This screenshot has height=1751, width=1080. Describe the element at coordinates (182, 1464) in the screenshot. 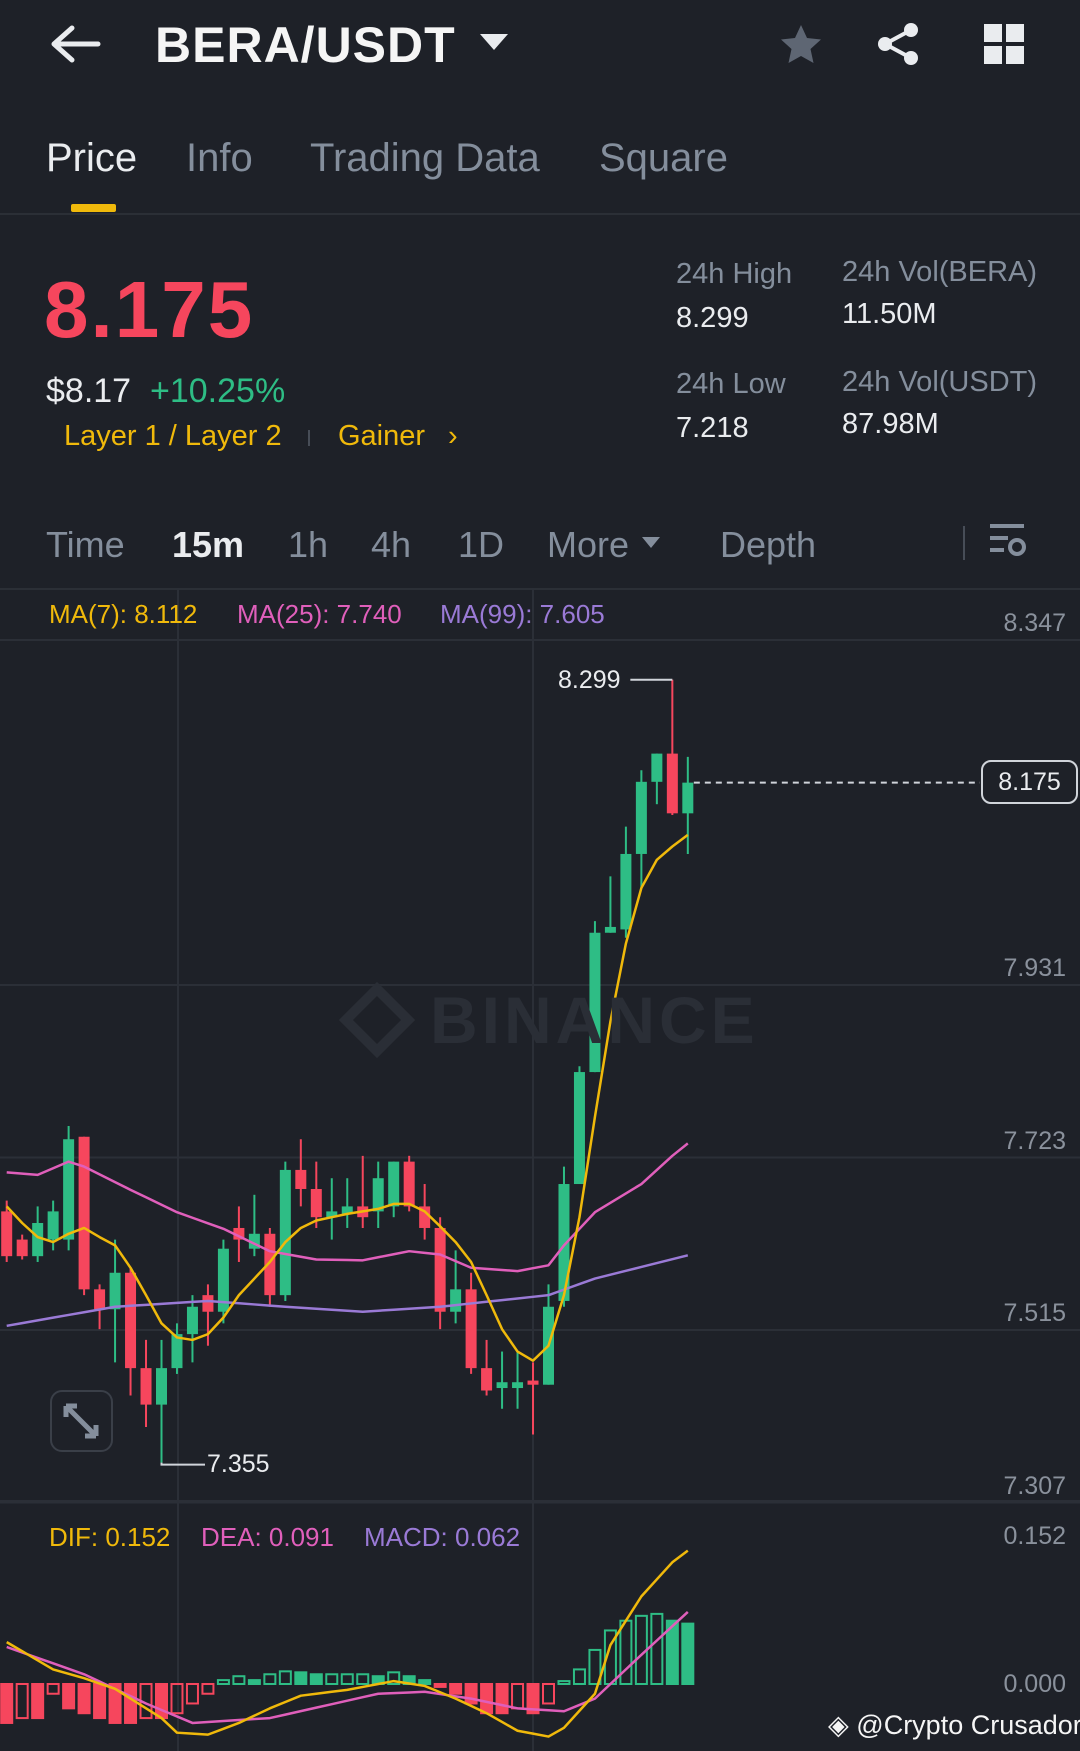

I see `low-marker-line` at that location.